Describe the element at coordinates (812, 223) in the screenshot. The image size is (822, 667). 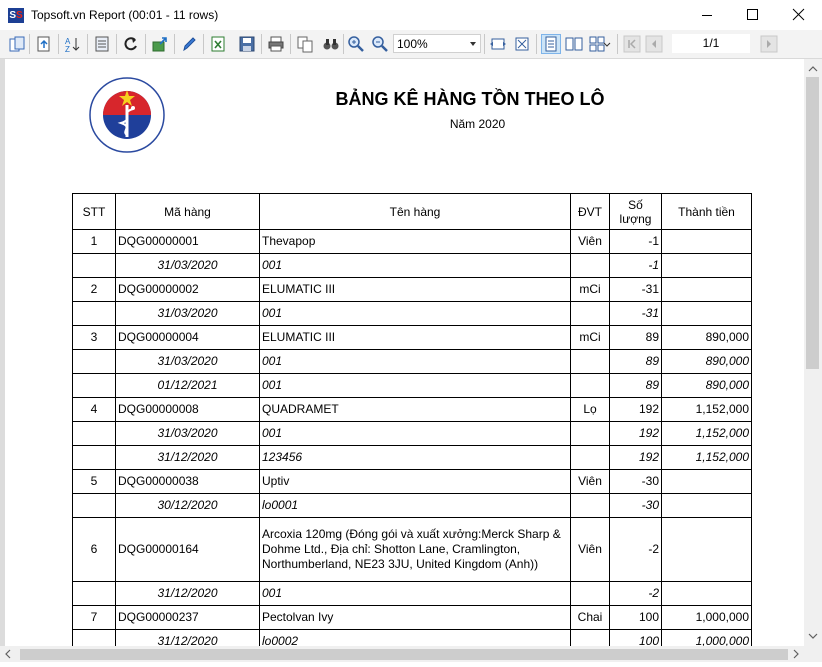
I see `vertical-scroll-thumb` at that location.